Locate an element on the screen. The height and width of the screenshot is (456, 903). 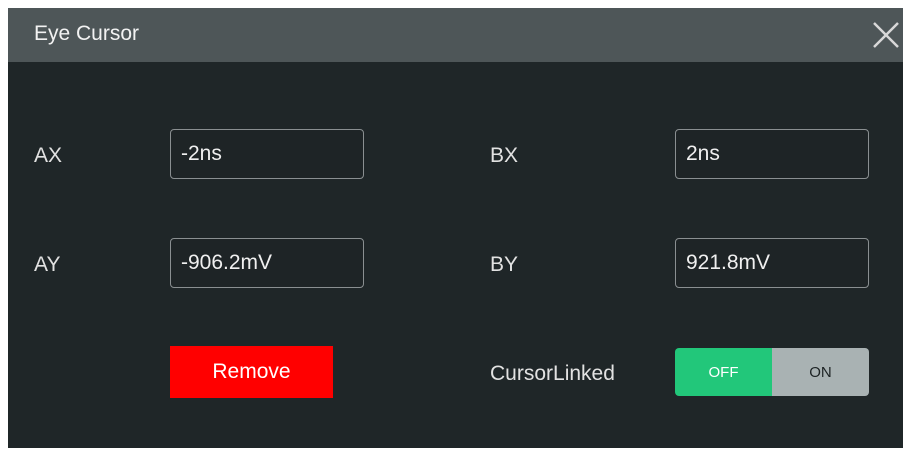
close-button is located at coordinates (886, 35).